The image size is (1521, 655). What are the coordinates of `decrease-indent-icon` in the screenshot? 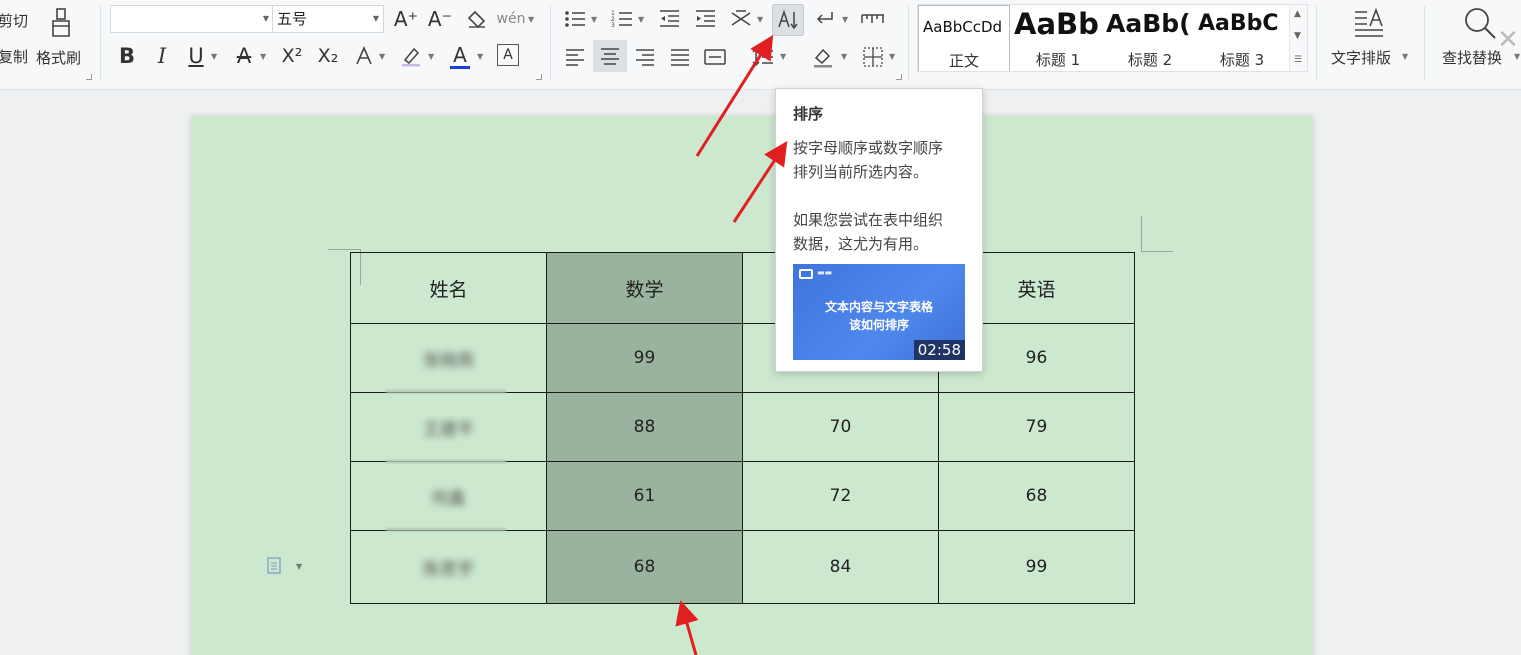 It's located at (669, 19).